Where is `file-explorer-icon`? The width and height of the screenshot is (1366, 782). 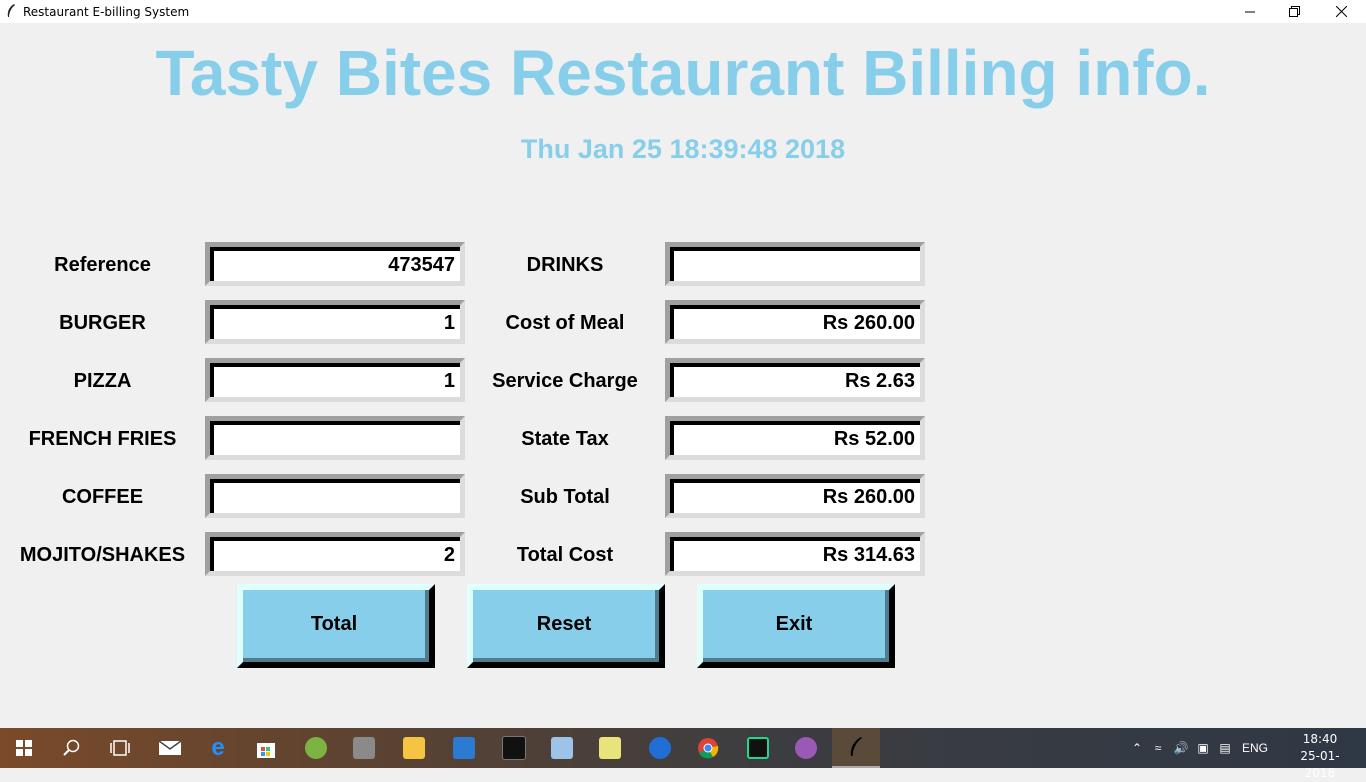 file-explorer-icon is located at coordinates (414, 748).